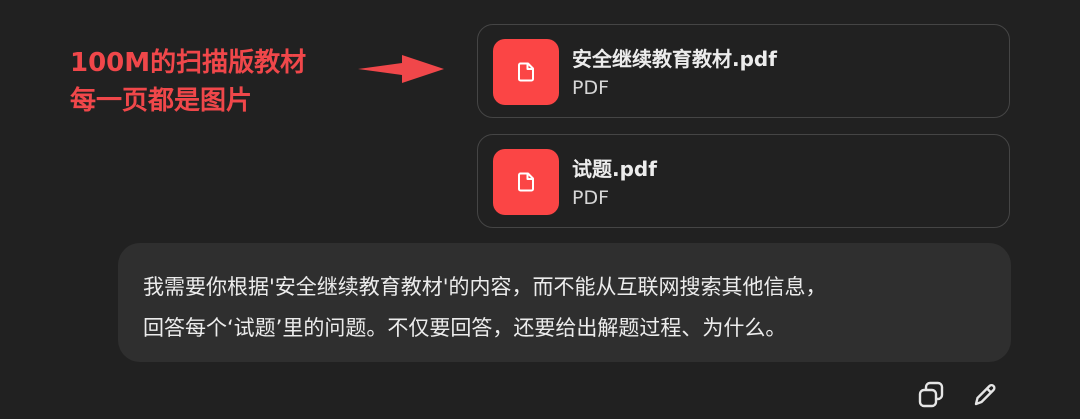 This screenshot has height=419, width=1080. Describe the element at coordinates (401, 69) in the screenshot. I see `arrow-right-icon` at that location.